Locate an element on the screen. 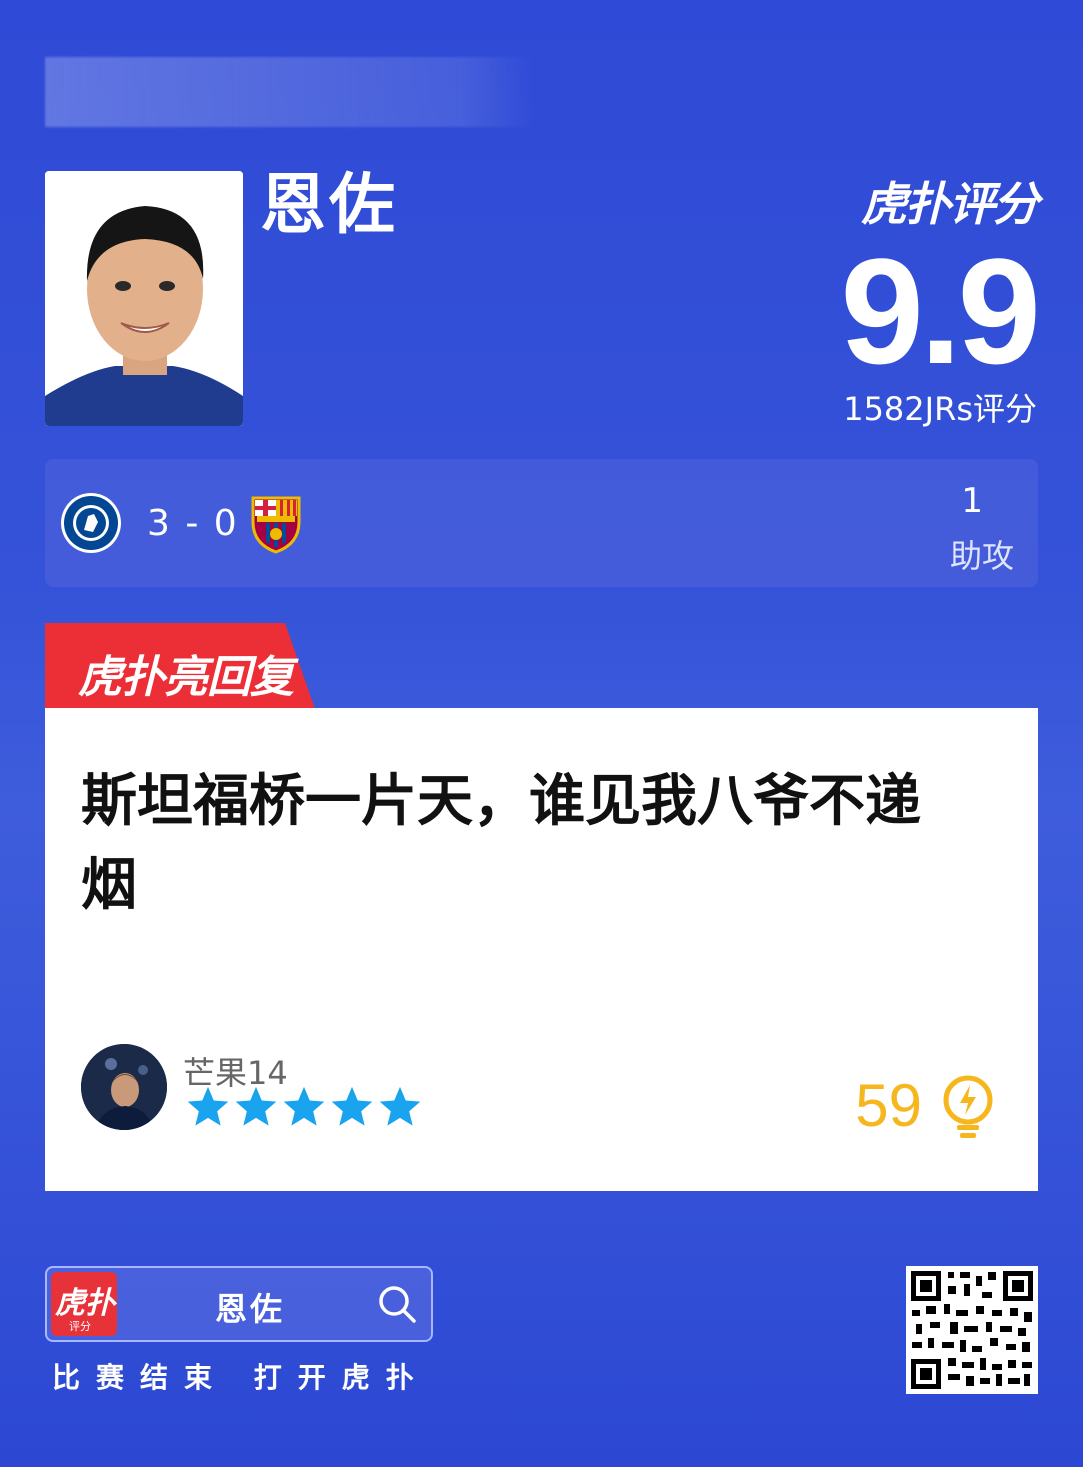 This screenshot has width=1083, height=1467. slogan: 比赛结束 打开虎扑 is located at coordinates (241, 1377).